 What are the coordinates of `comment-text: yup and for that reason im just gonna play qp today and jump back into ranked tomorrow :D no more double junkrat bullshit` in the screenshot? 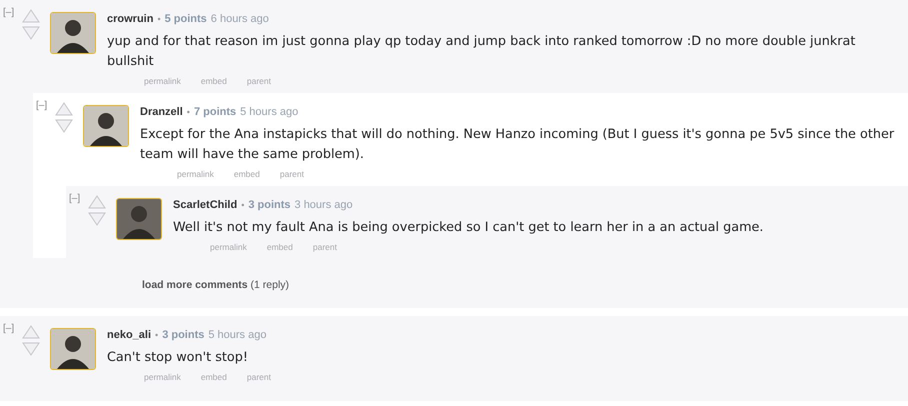 It's located at (481, 52).